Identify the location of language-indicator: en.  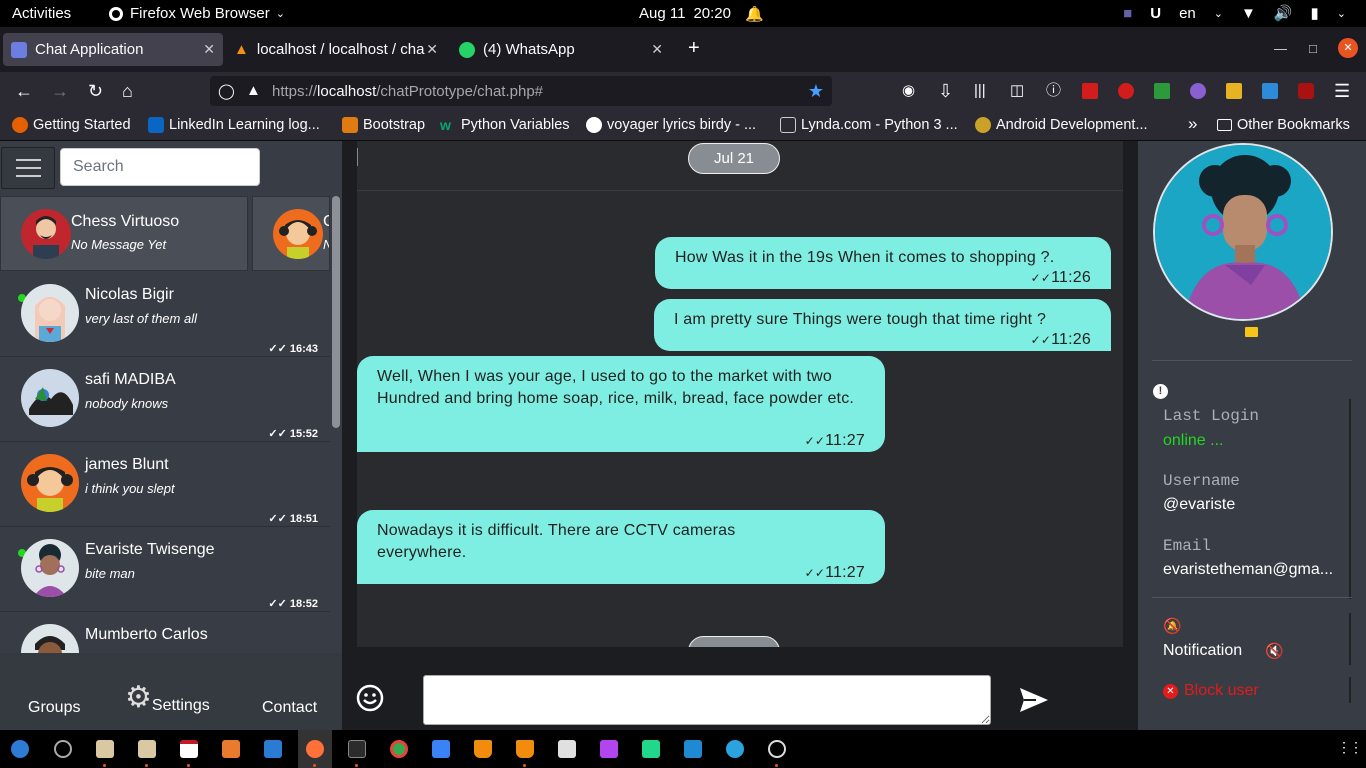
(1187, 13).